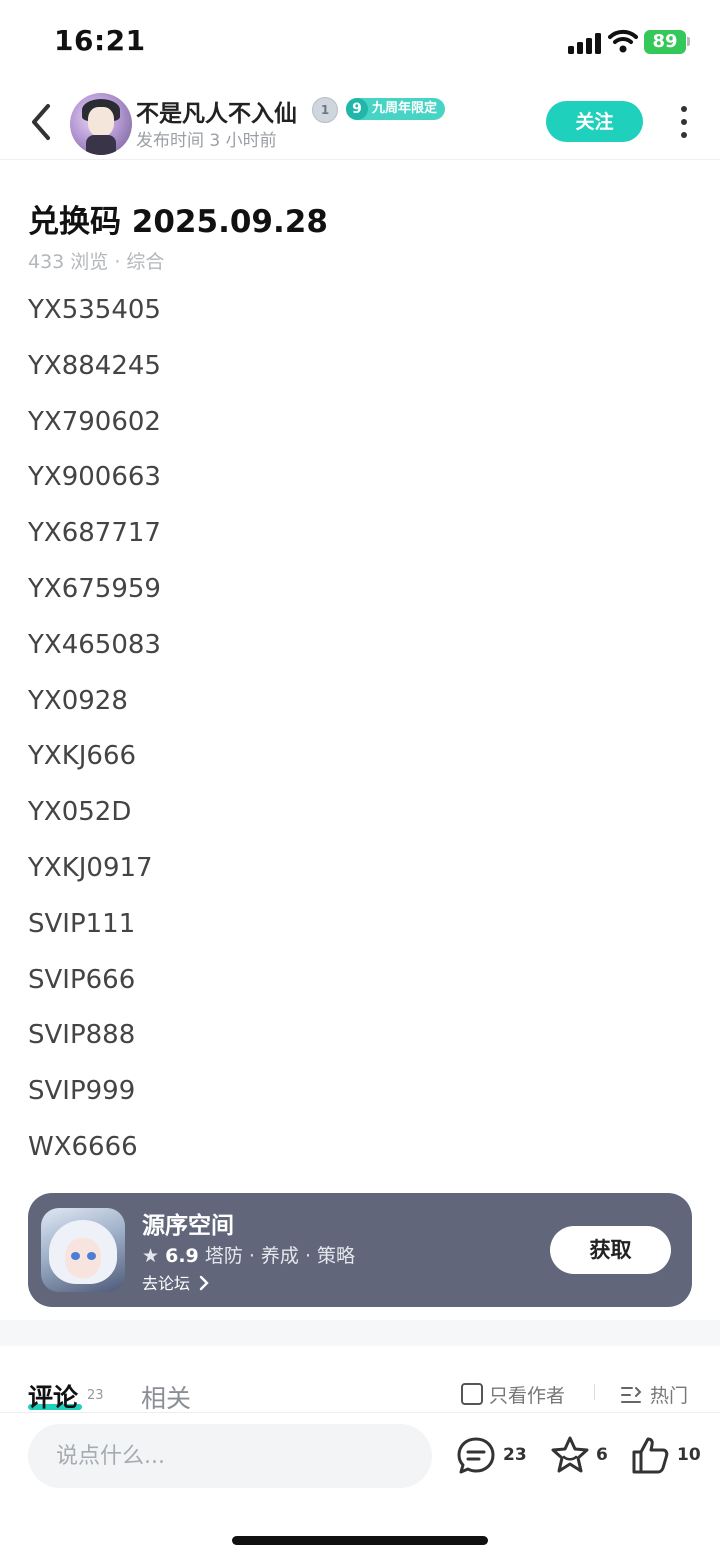  What do you see at coordinates (100, 40) in the screenshot?
I see `status-time: 16:21` at bounding box center [100, 40].